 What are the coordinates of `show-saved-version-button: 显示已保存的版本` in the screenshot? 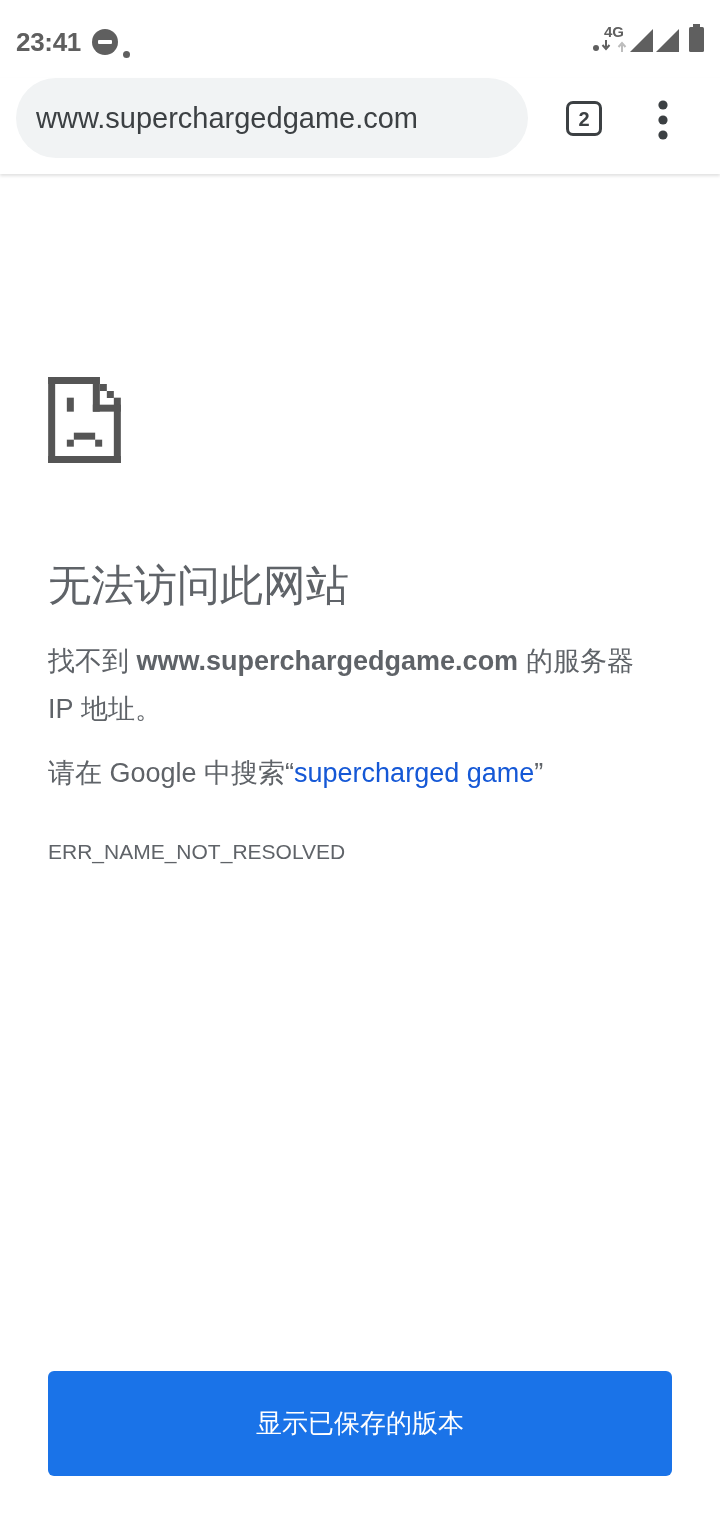 It's located at (360, 1423).